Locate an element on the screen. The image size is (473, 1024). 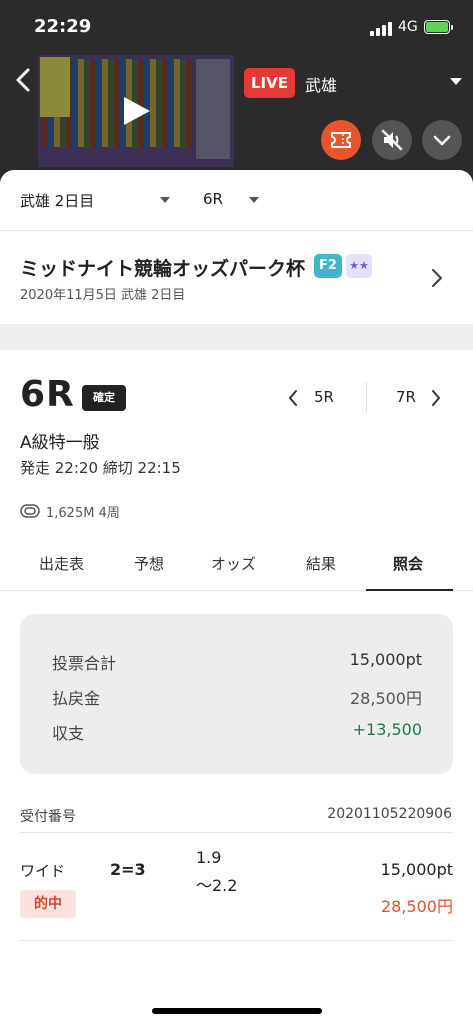
race-date: 2020年11月5日 武雄 2日目 is located at coordinates (103, 295).